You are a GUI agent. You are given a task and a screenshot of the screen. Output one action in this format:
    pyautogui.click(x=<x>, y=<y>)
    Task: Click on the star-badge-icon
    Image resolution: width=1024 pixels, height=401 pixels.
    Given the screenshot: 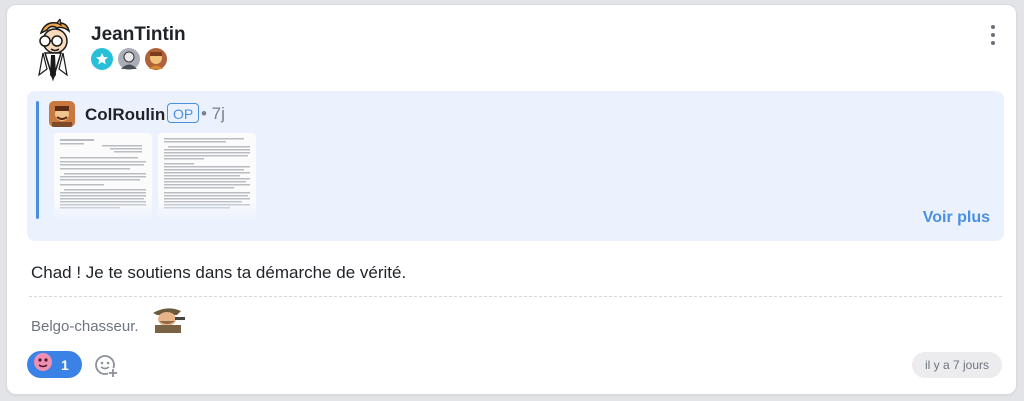 What is the action you would take?
    pyautogui.click(x=102, y=59)
    